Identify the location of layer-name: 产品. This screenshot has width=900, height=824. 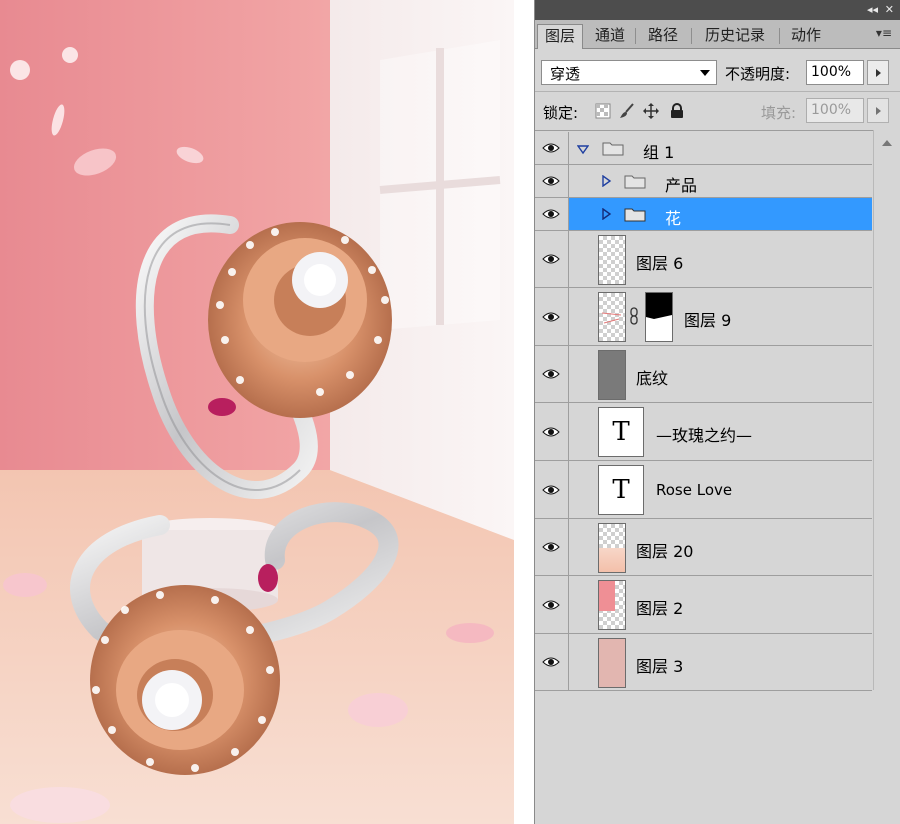
(681, 185).